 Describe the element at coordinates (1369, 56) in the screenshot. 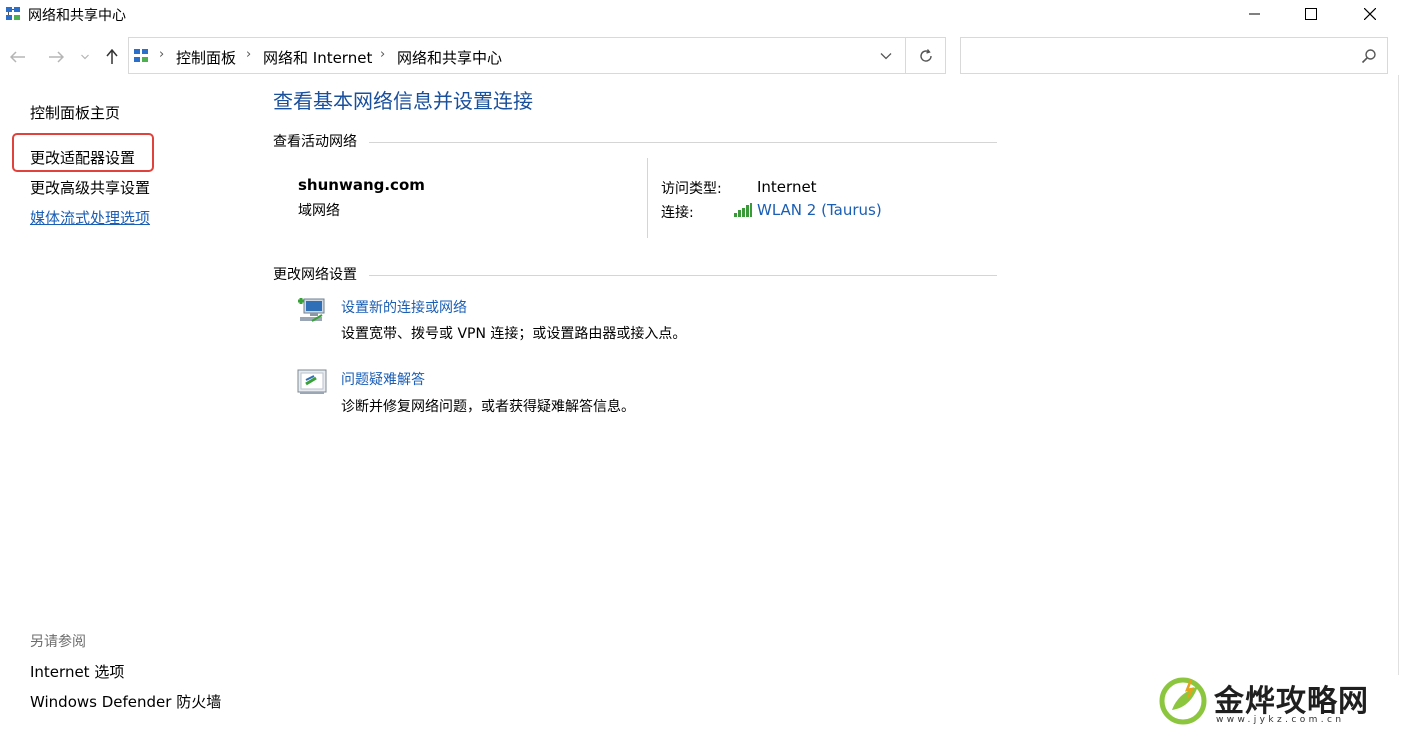

I see `search-icon` at that location.